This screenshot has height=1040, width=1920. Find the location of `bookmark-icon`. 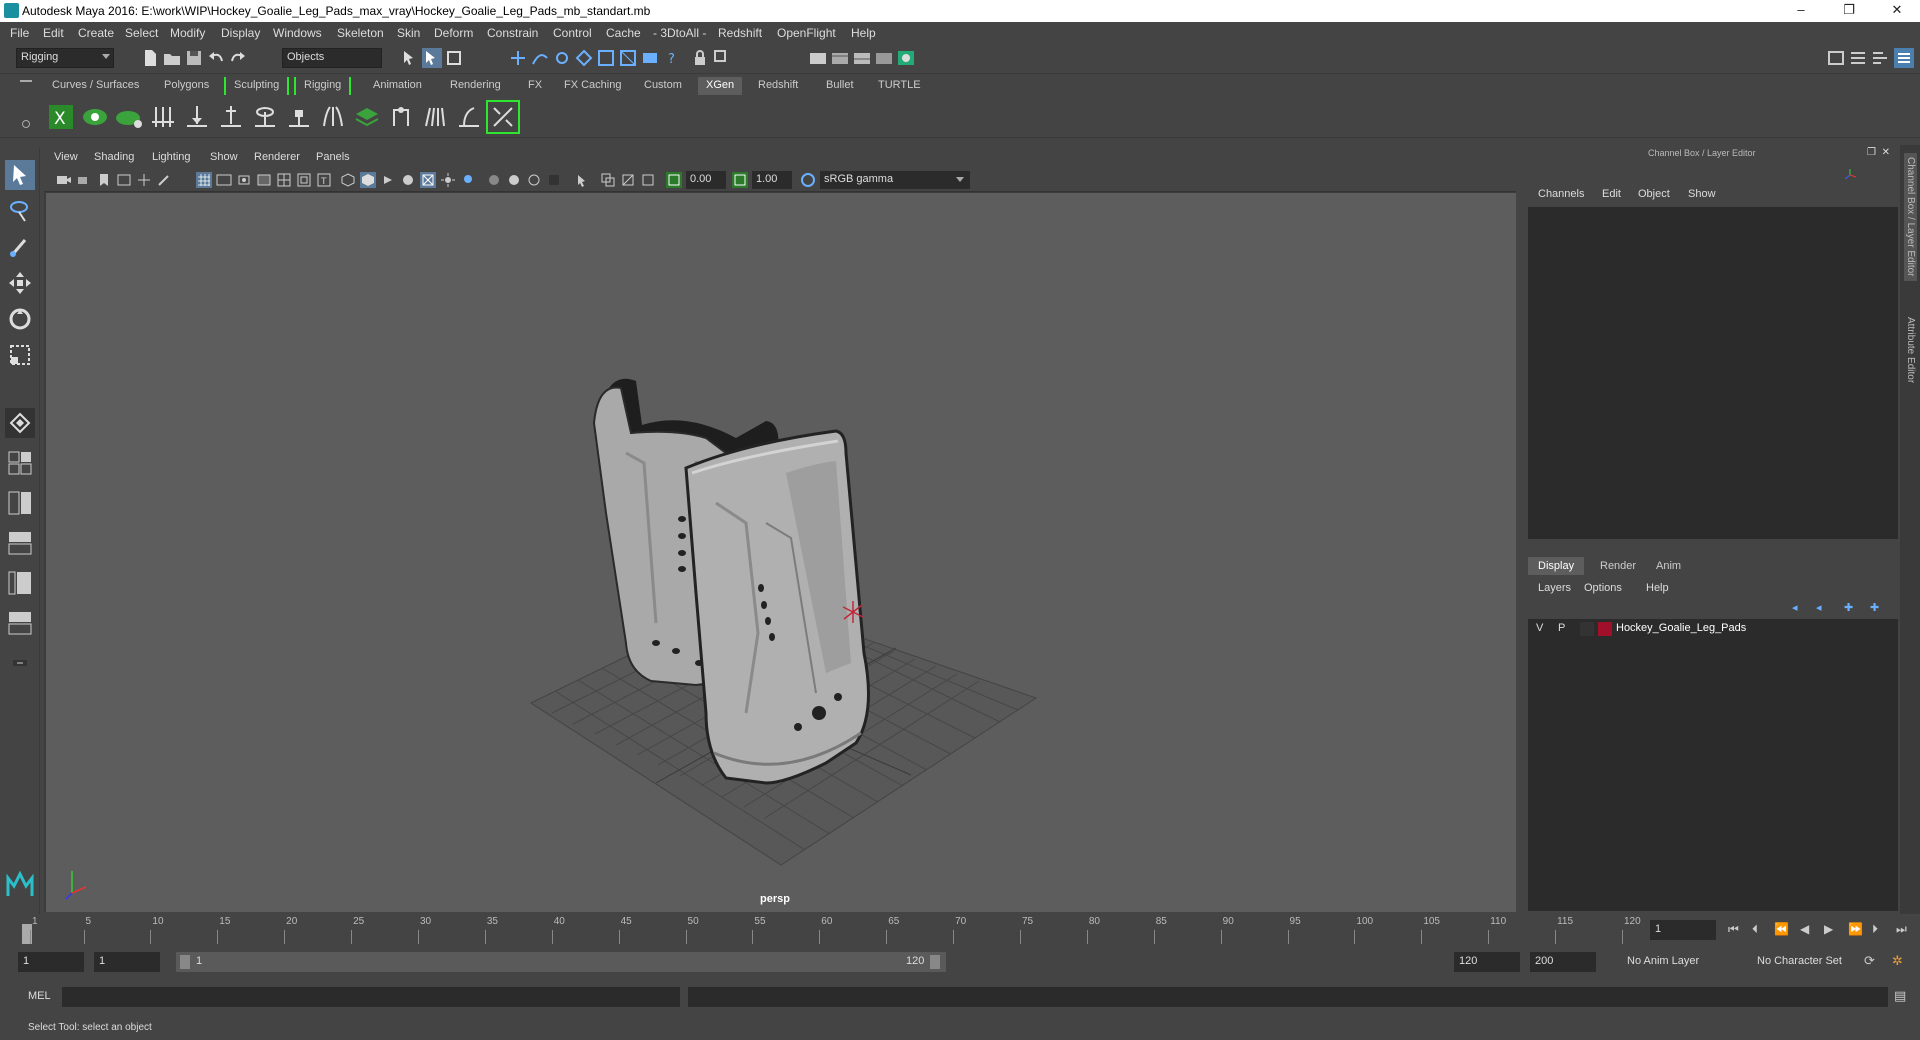

bookmark-icon is located at coordinates (104, 180).